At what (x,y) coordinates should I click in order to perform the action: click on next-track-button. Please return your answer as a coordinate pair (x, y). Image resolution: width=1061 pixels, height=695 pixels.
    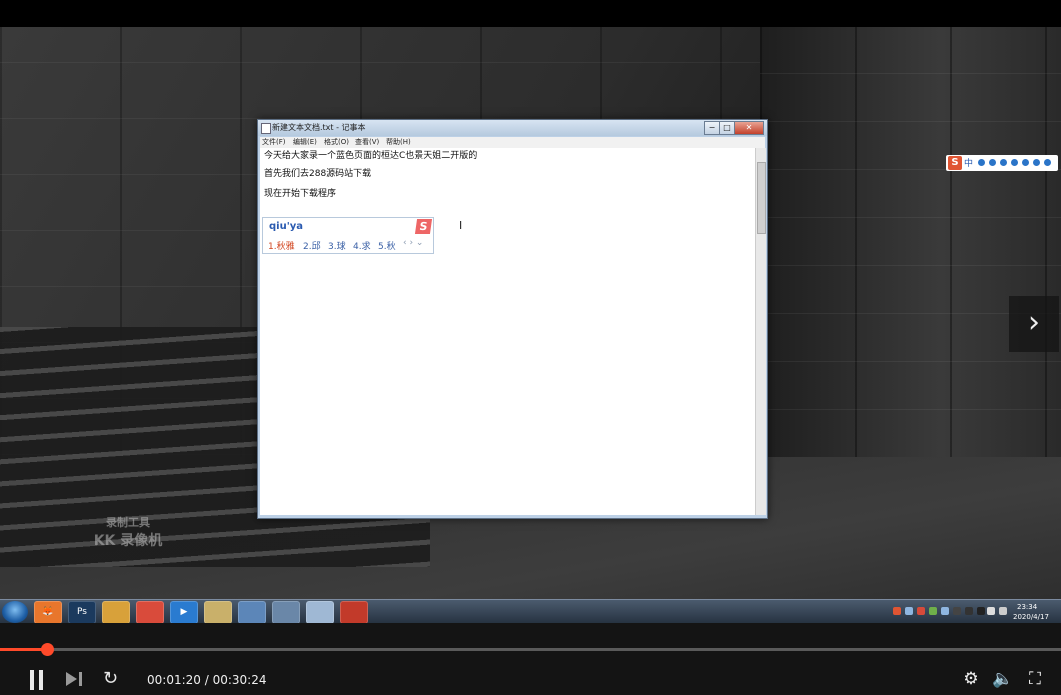
    Looking at the image, I should click on (76, 679).